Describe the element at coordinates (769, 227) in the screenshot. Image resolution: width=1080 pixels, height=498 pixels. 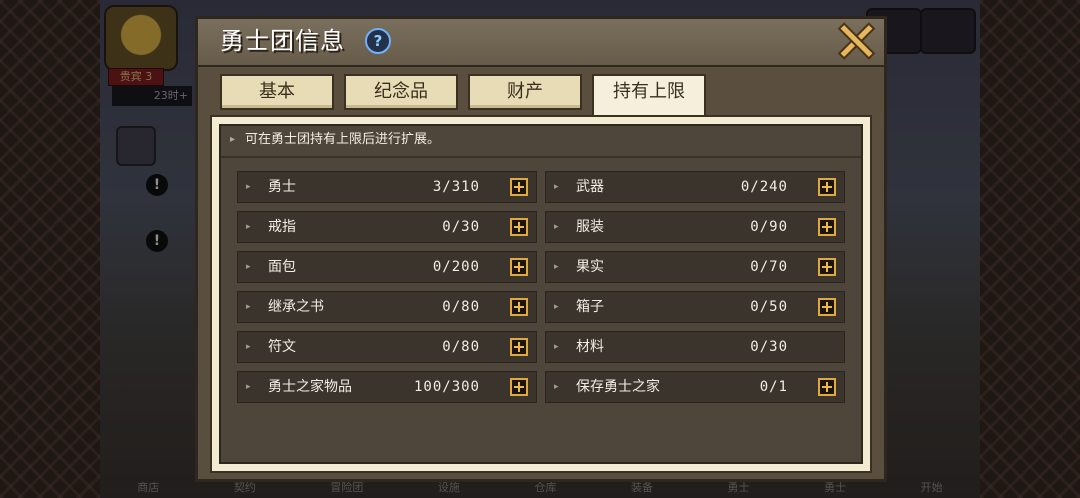
I see `limit-value: 0/90` at that location.